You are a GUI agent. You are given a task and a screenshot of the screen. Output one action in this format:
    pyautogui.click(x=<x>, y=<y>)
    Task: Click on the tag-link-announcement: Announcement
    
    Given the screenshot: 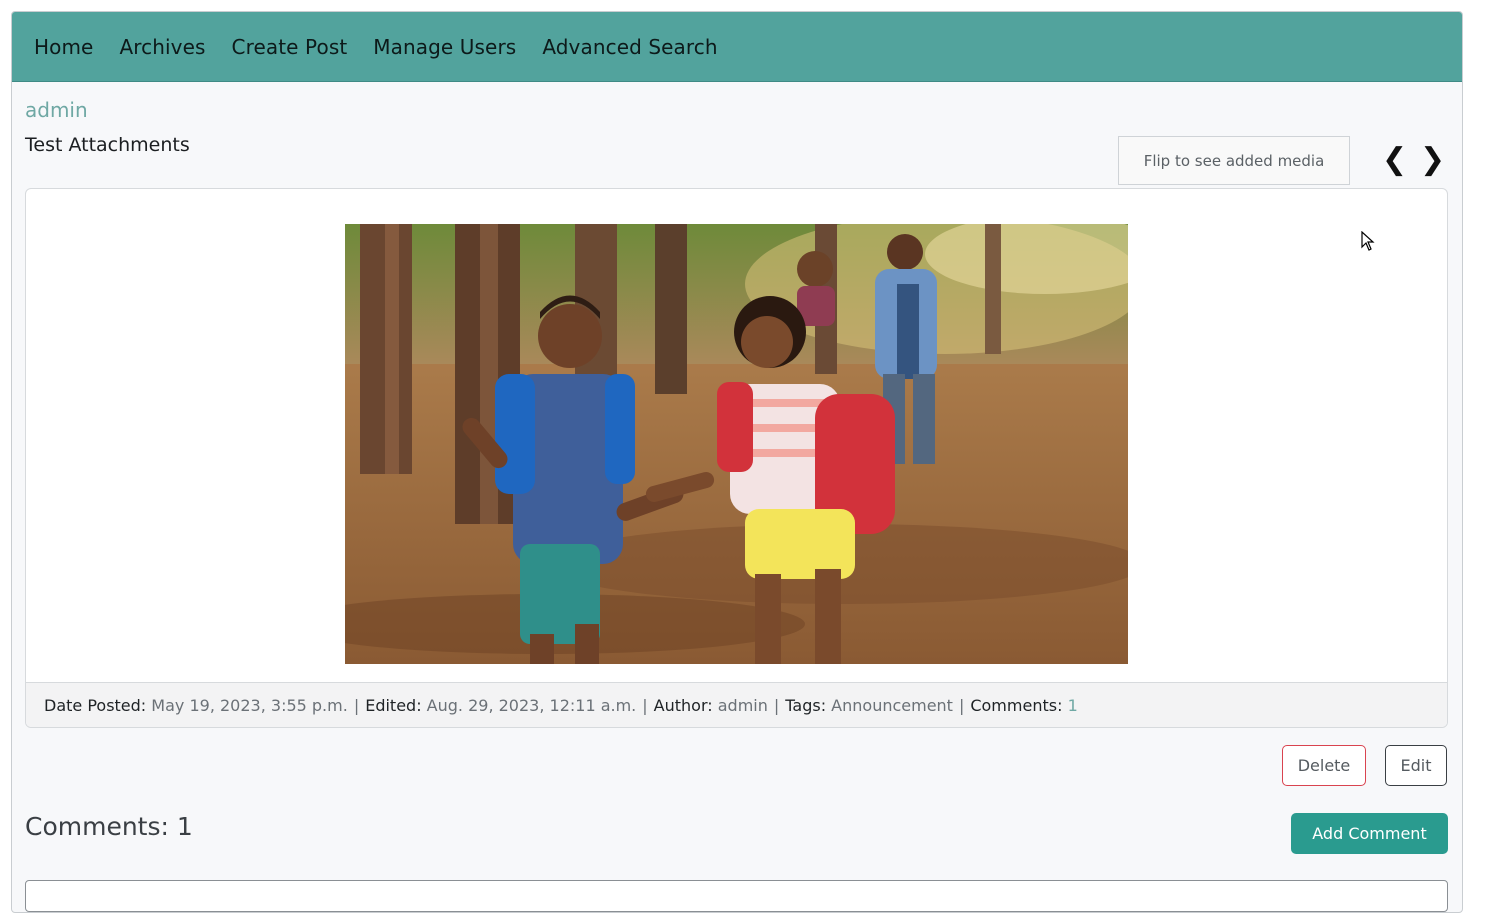 What is the action you would take?
    pyautogui.click(x=892, y=705)
    